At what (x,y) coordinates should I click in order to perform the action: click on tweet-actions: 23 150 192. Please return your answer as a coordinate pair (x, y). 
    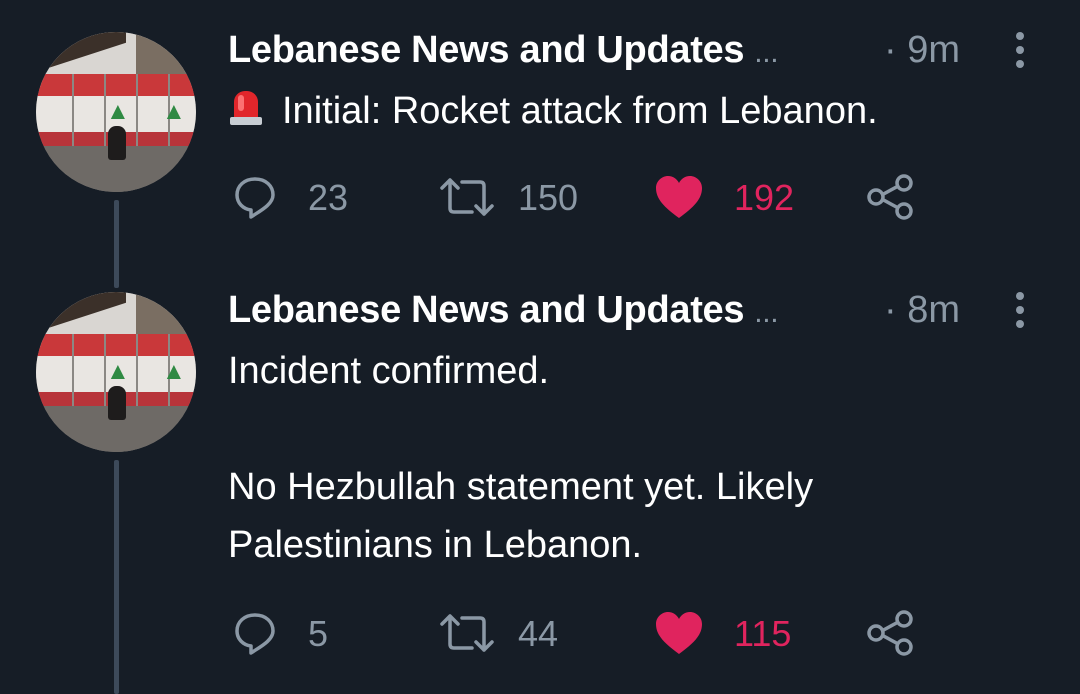
    Looking at the image, I should click on (540, 198).